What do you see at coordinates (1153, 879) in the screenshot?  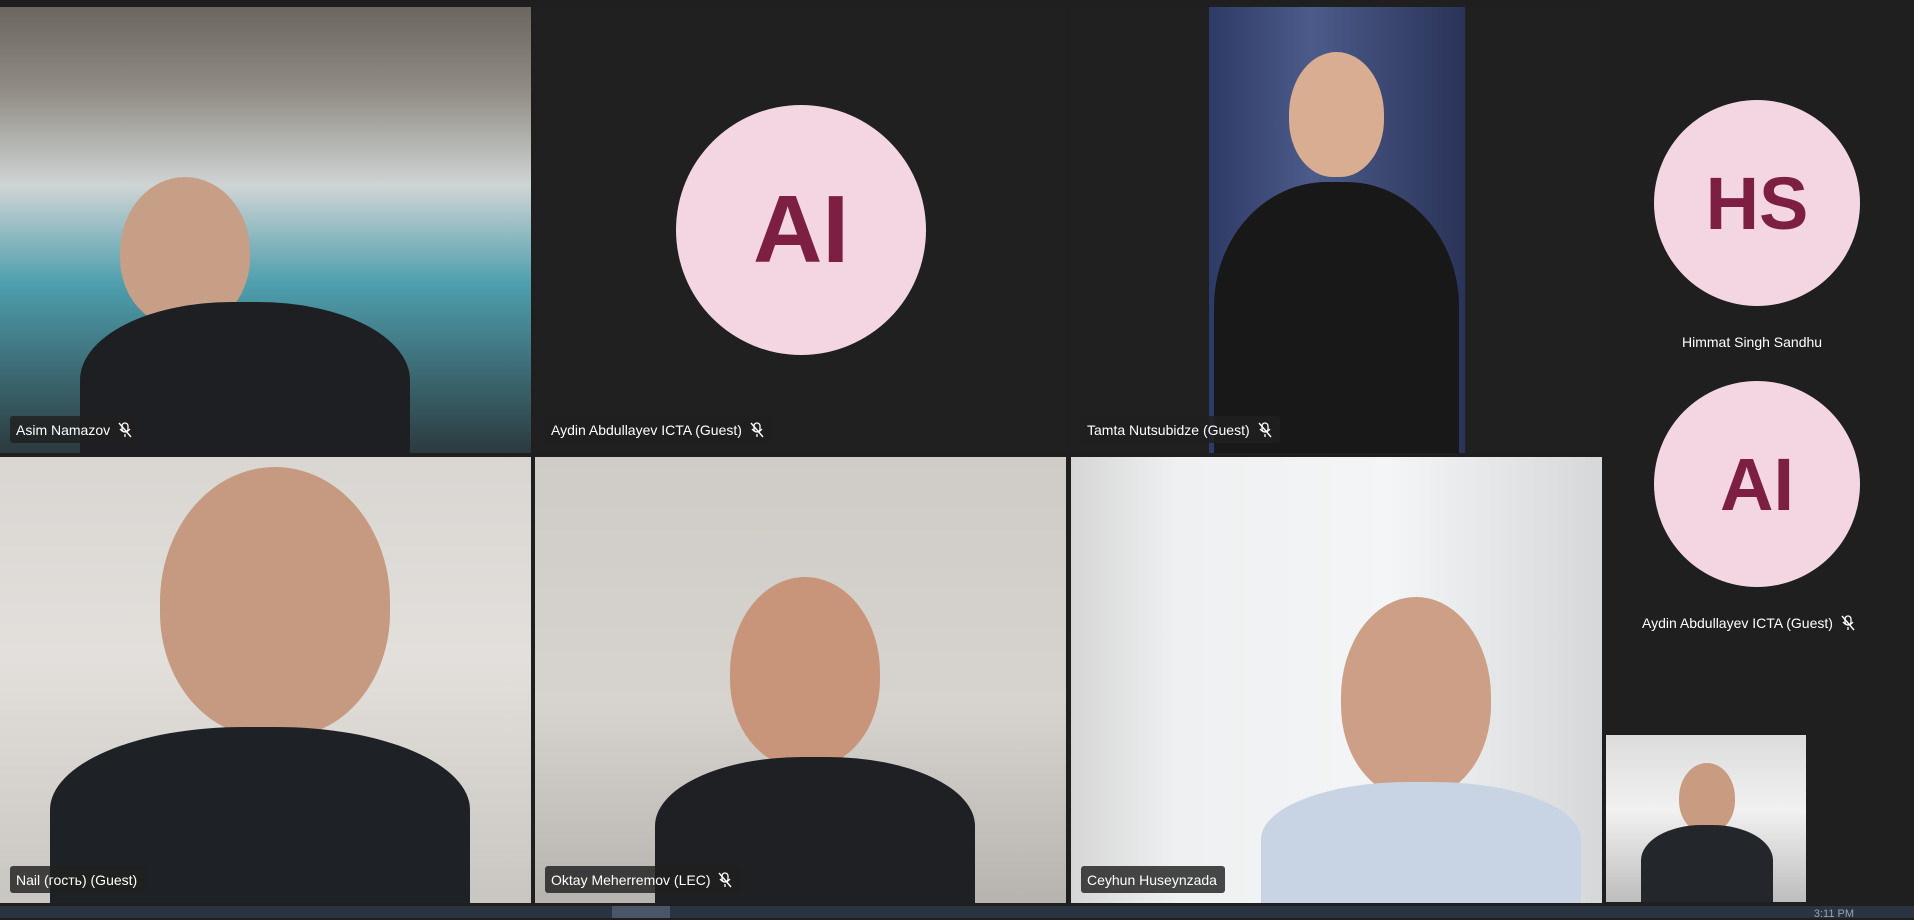 I see `participant-name-label: Ceyhun Huseynzada` at bounding box center [1153, 879].